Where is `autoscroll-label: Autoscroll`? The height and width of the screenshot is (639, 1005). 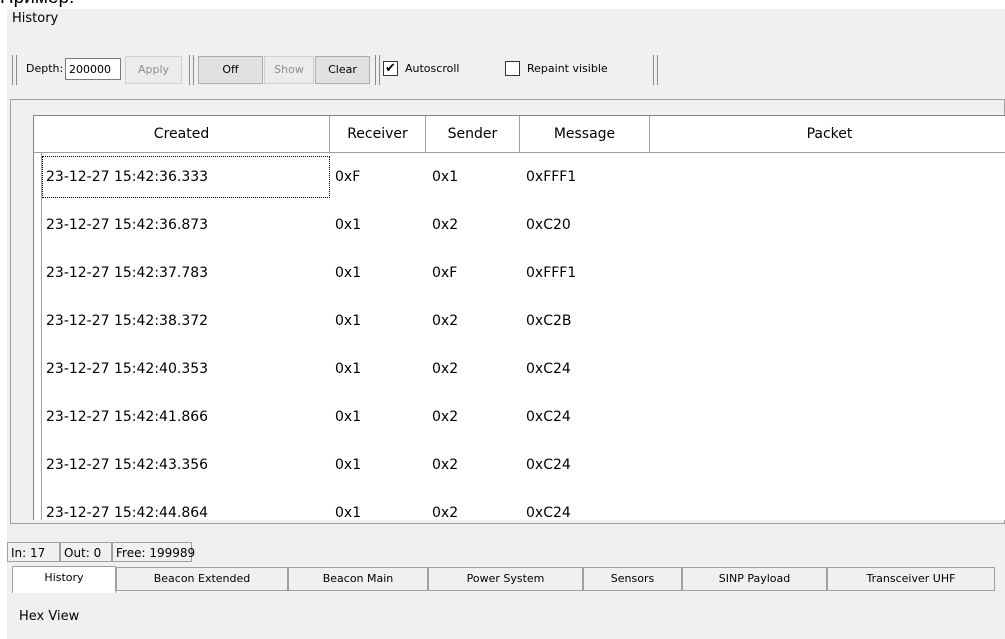 autoscroll-label: Autoscroll is located at coordinates (432, 68).